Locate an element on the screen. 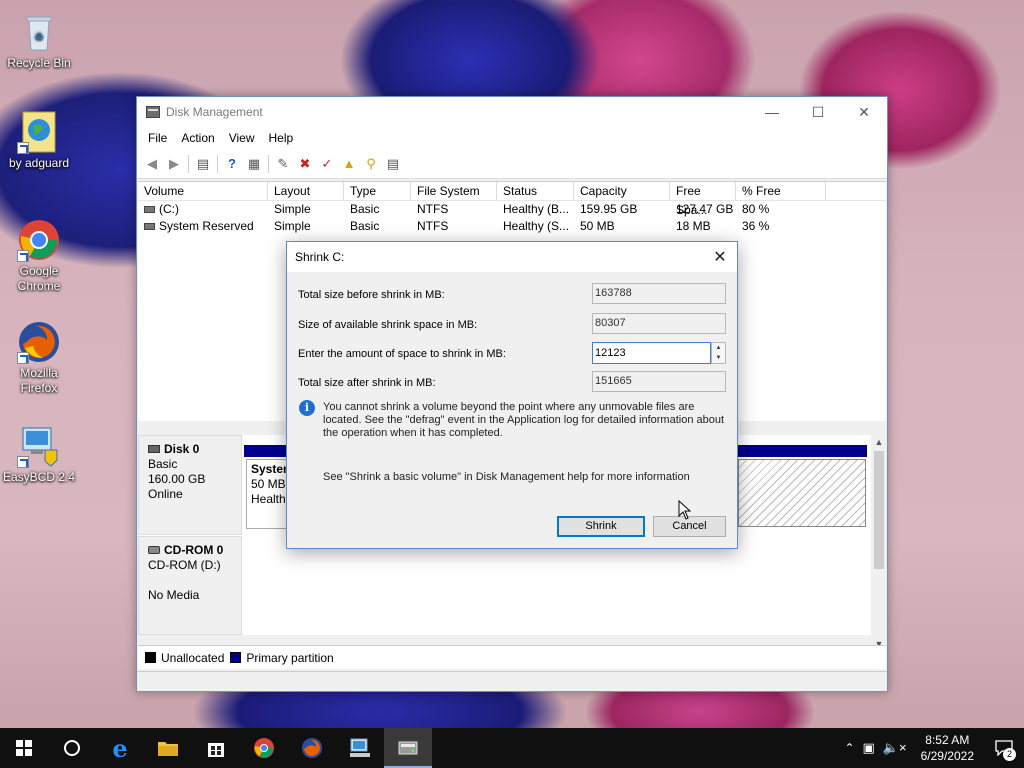 Image resolution: width=1024 pixels, height=768 pixels. cdrom-0-label: CD-ROM 0 CD-ROM (D:) No Media is located at coordinates (190, 585).